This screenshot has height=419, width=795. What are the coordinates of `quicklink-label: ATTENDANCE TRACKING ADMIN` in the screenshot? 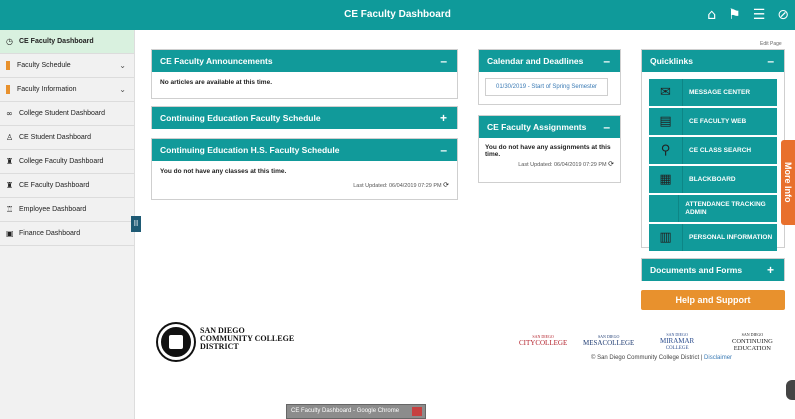 It's located at (725, 208).